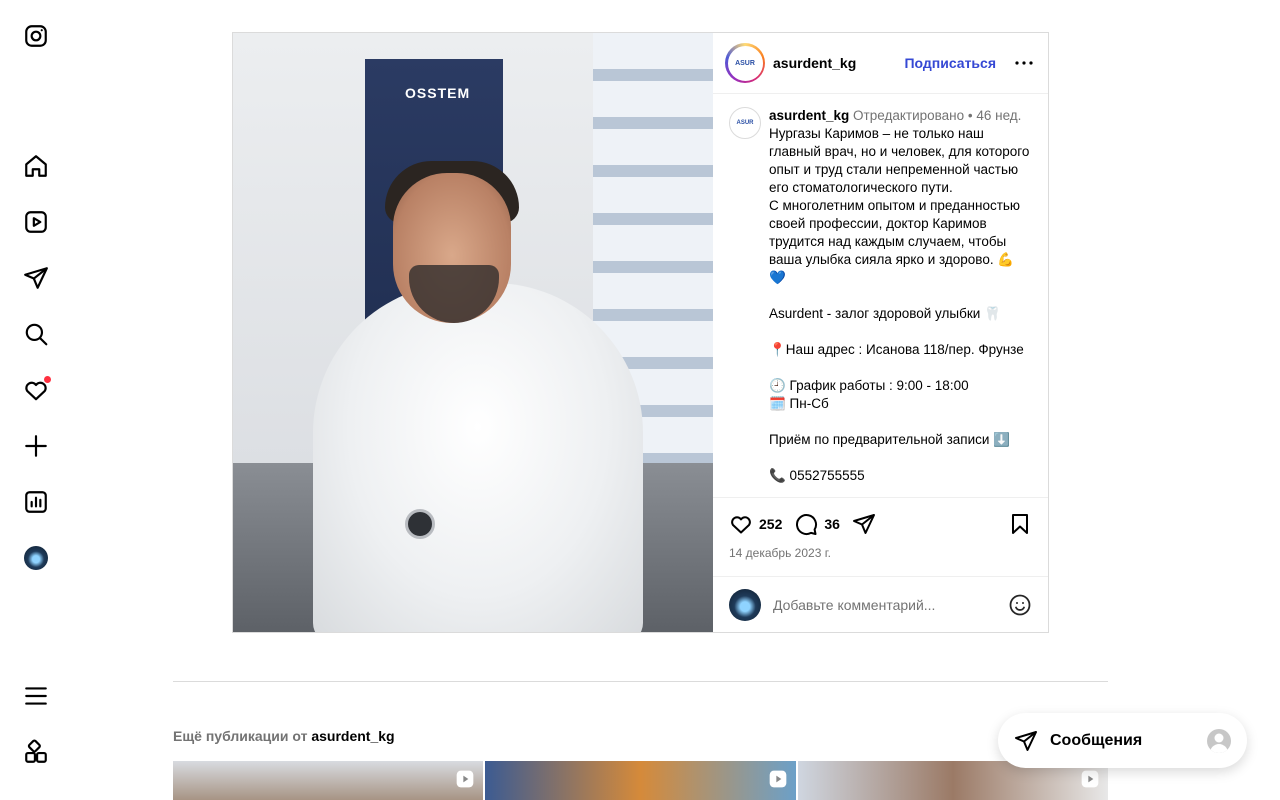  What do you see at coordinates (896, 349) in the screenshot?
I see `caption-line: 📍Наш адрес : Исанова 118/пер. Фрунзе` at bounding box center [896, 349].